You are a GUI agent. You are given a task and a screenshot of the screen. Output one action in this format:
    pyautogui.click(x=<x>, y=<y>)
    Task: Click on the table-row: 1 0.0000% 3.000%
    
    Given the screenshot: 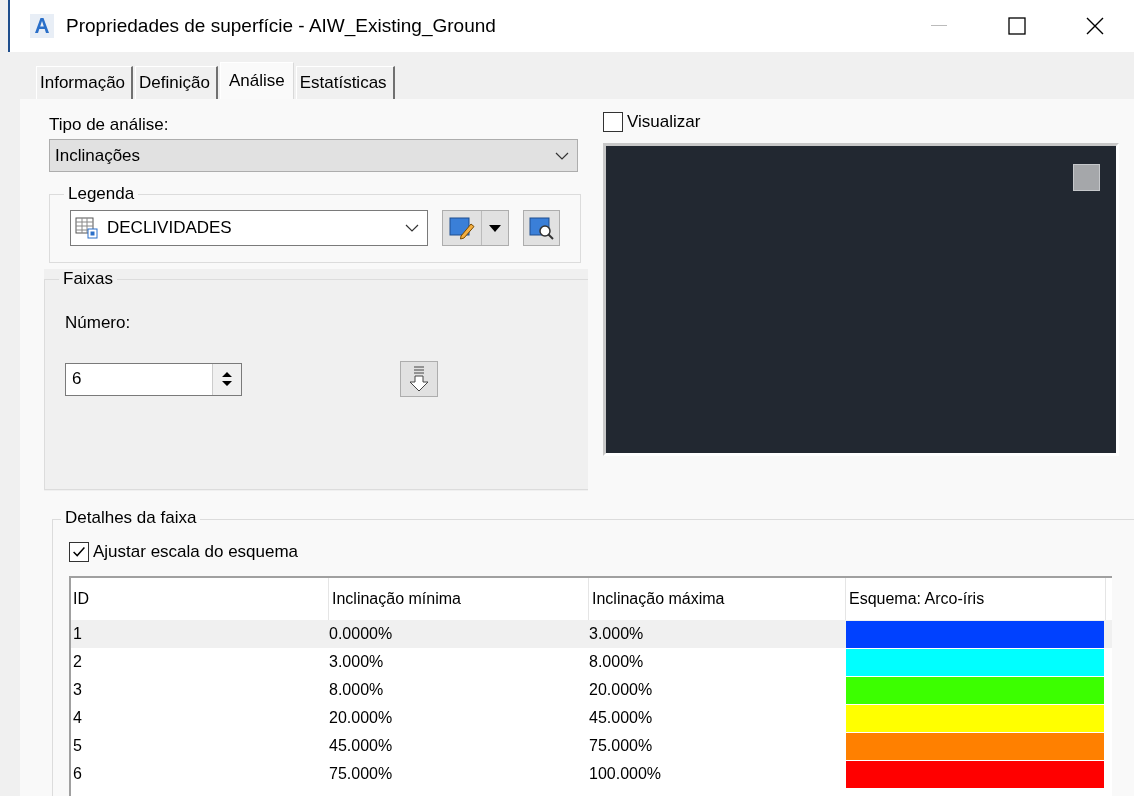 What is the action you would take?
    pyautogui.click(x=591, y=634)
    